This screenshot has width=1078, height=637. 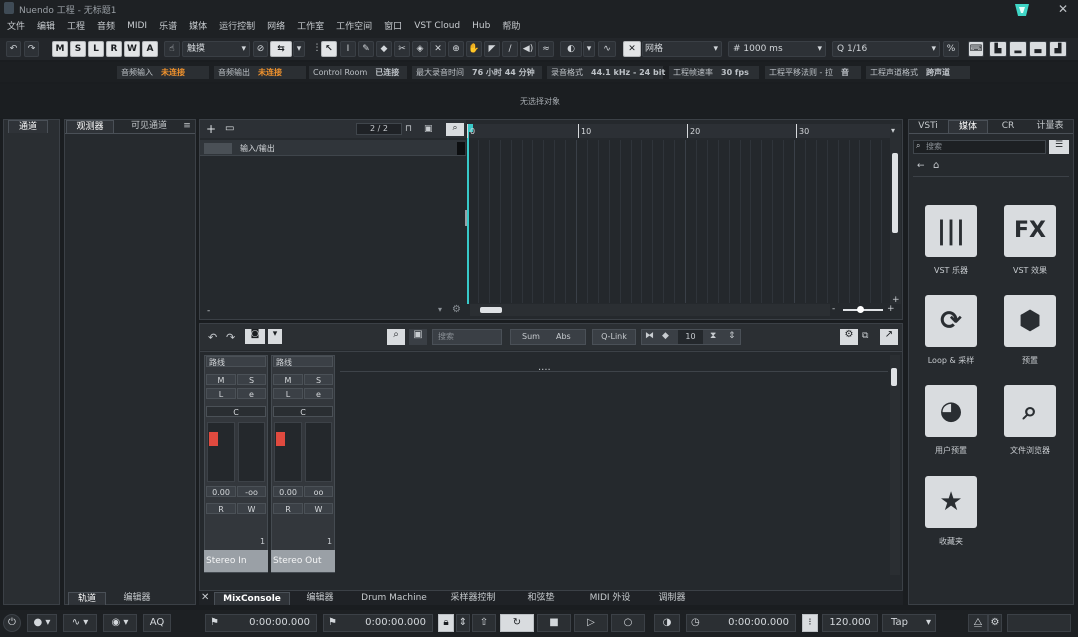 I want to click on popout-icon: ⧉, so click(x=865, y=336).